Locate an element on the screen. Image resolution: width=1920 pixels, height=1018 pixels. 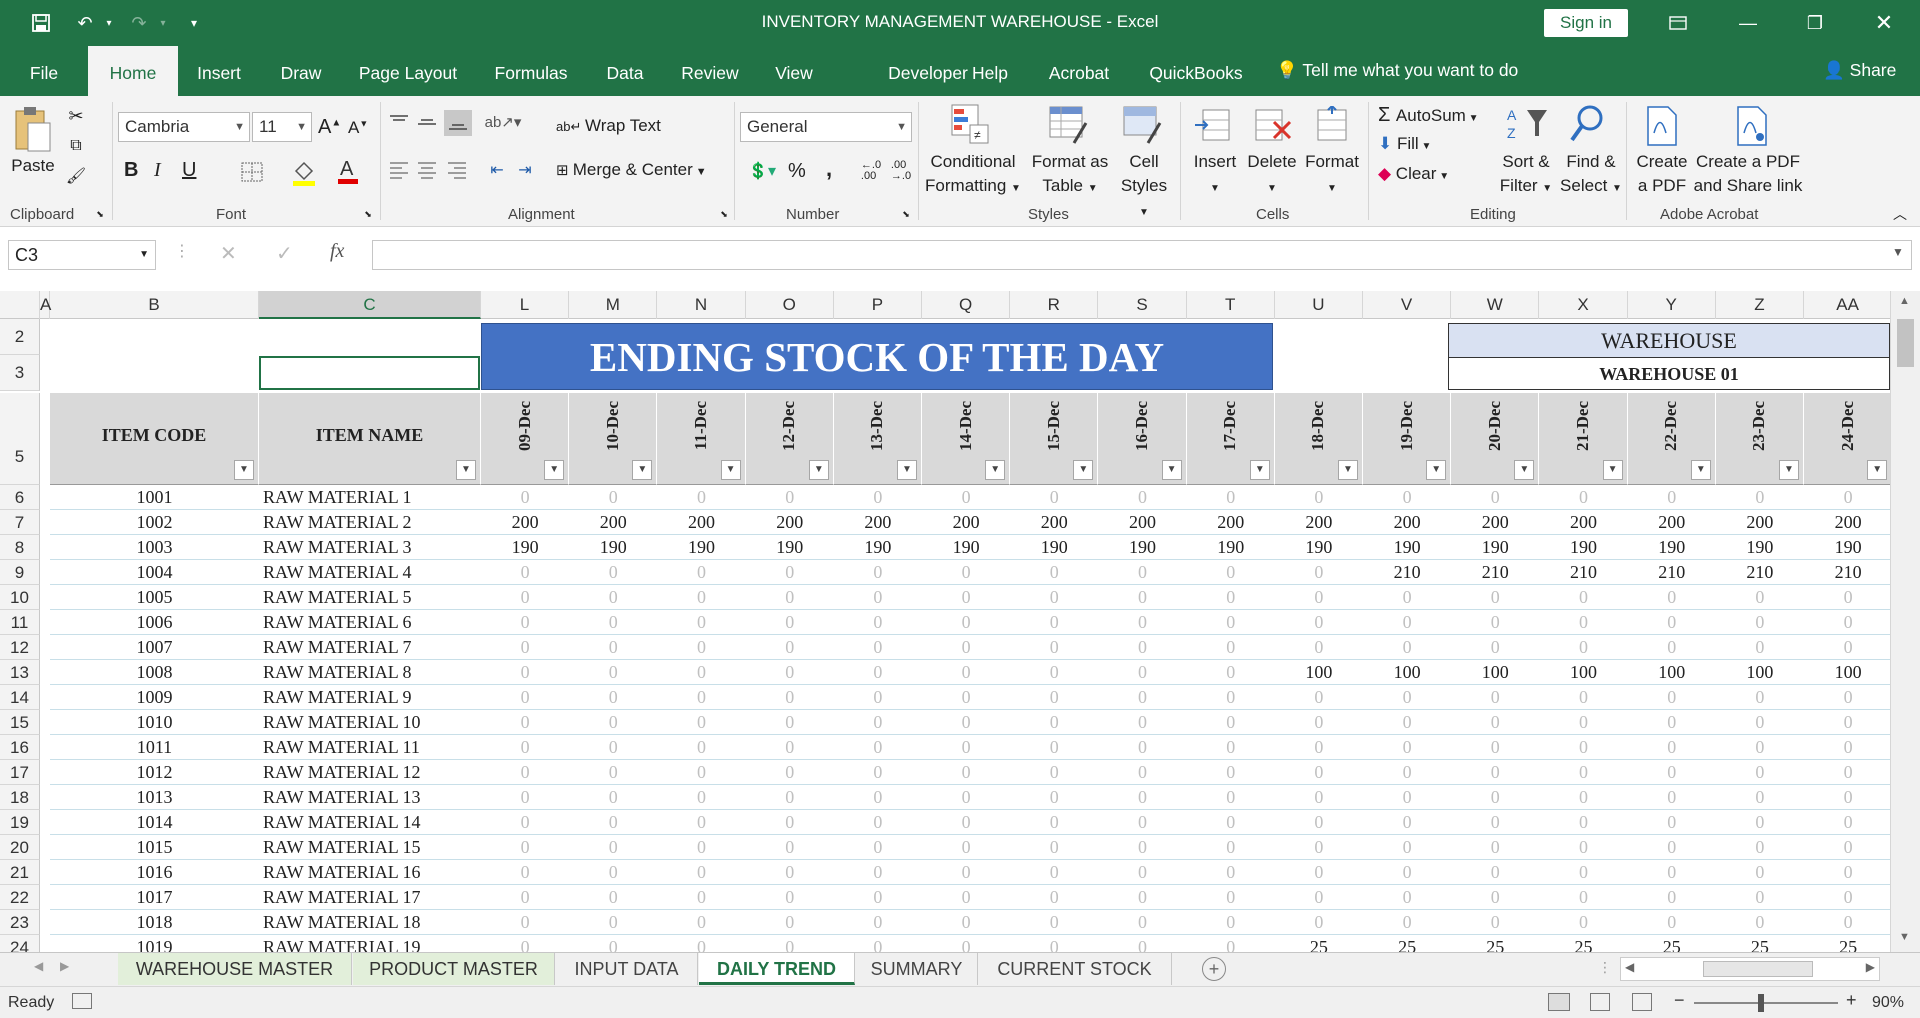
tab-draw: Draw is located at coordinates (301, 71).